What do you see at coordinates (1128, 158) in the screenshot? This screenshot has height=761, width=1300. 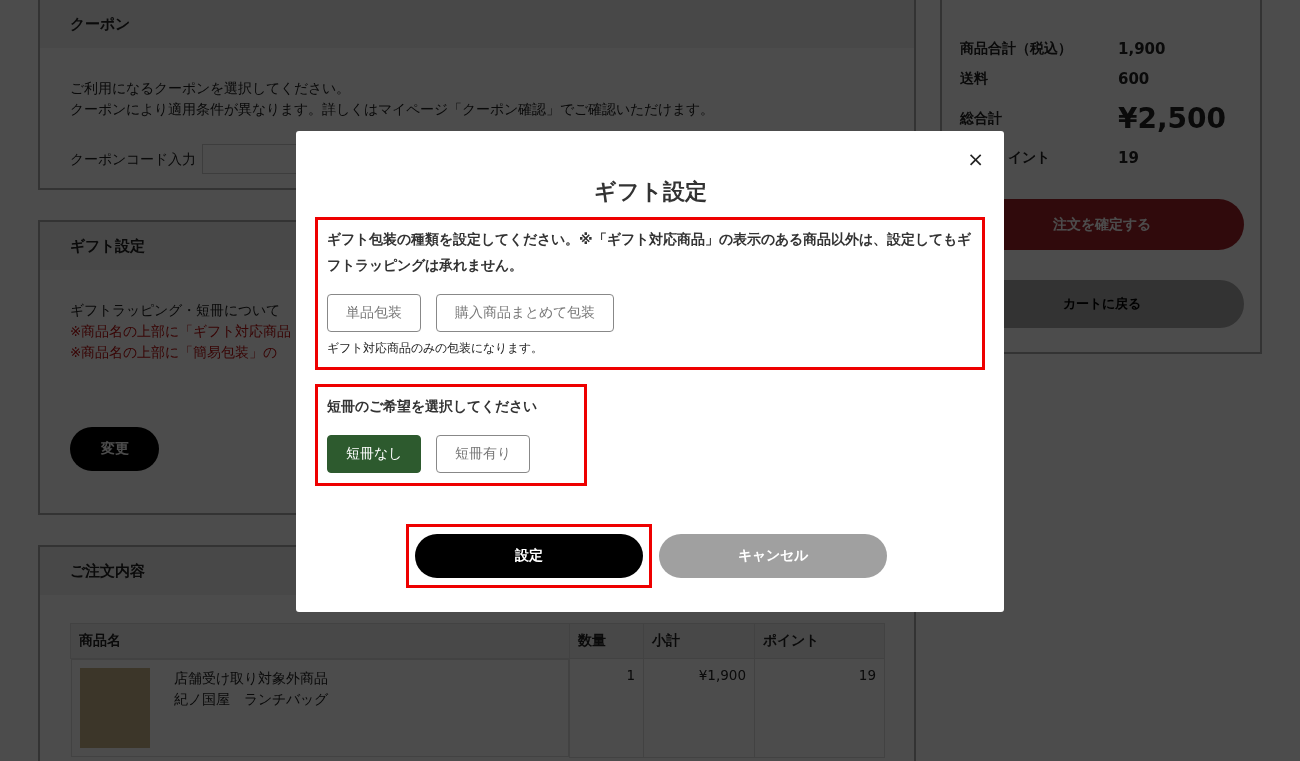 I see `summary-value: 19` at bounding box center [1128, 158].